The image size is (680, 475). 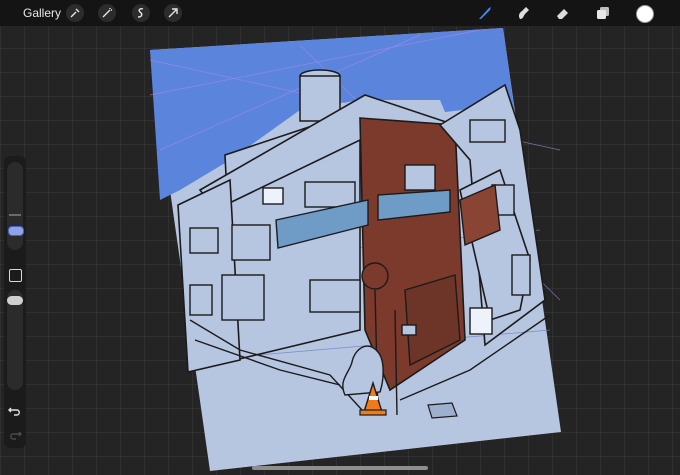 What do you see at coordinates (16, 231) in the screenshot?
I see `brush-size-thumb` at bounding box center [16, 231].